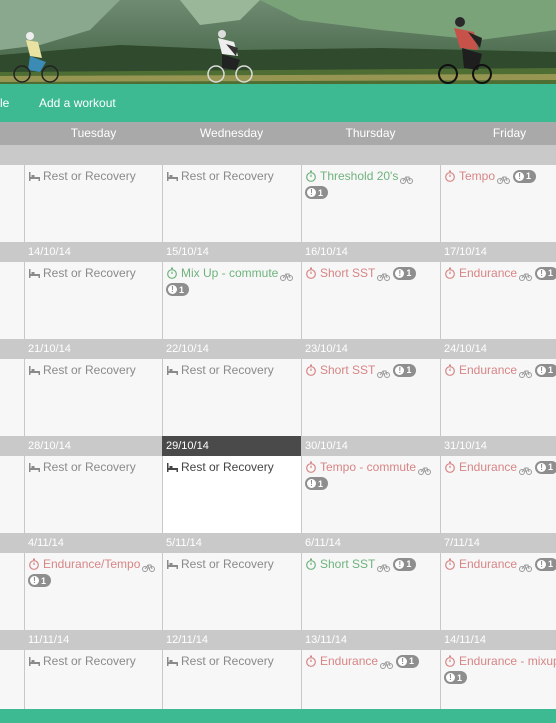 The height and width of the screenshot is (723, 556). I want to click on day-cell: Mix Up - commute ! 1, so click(231, 300).